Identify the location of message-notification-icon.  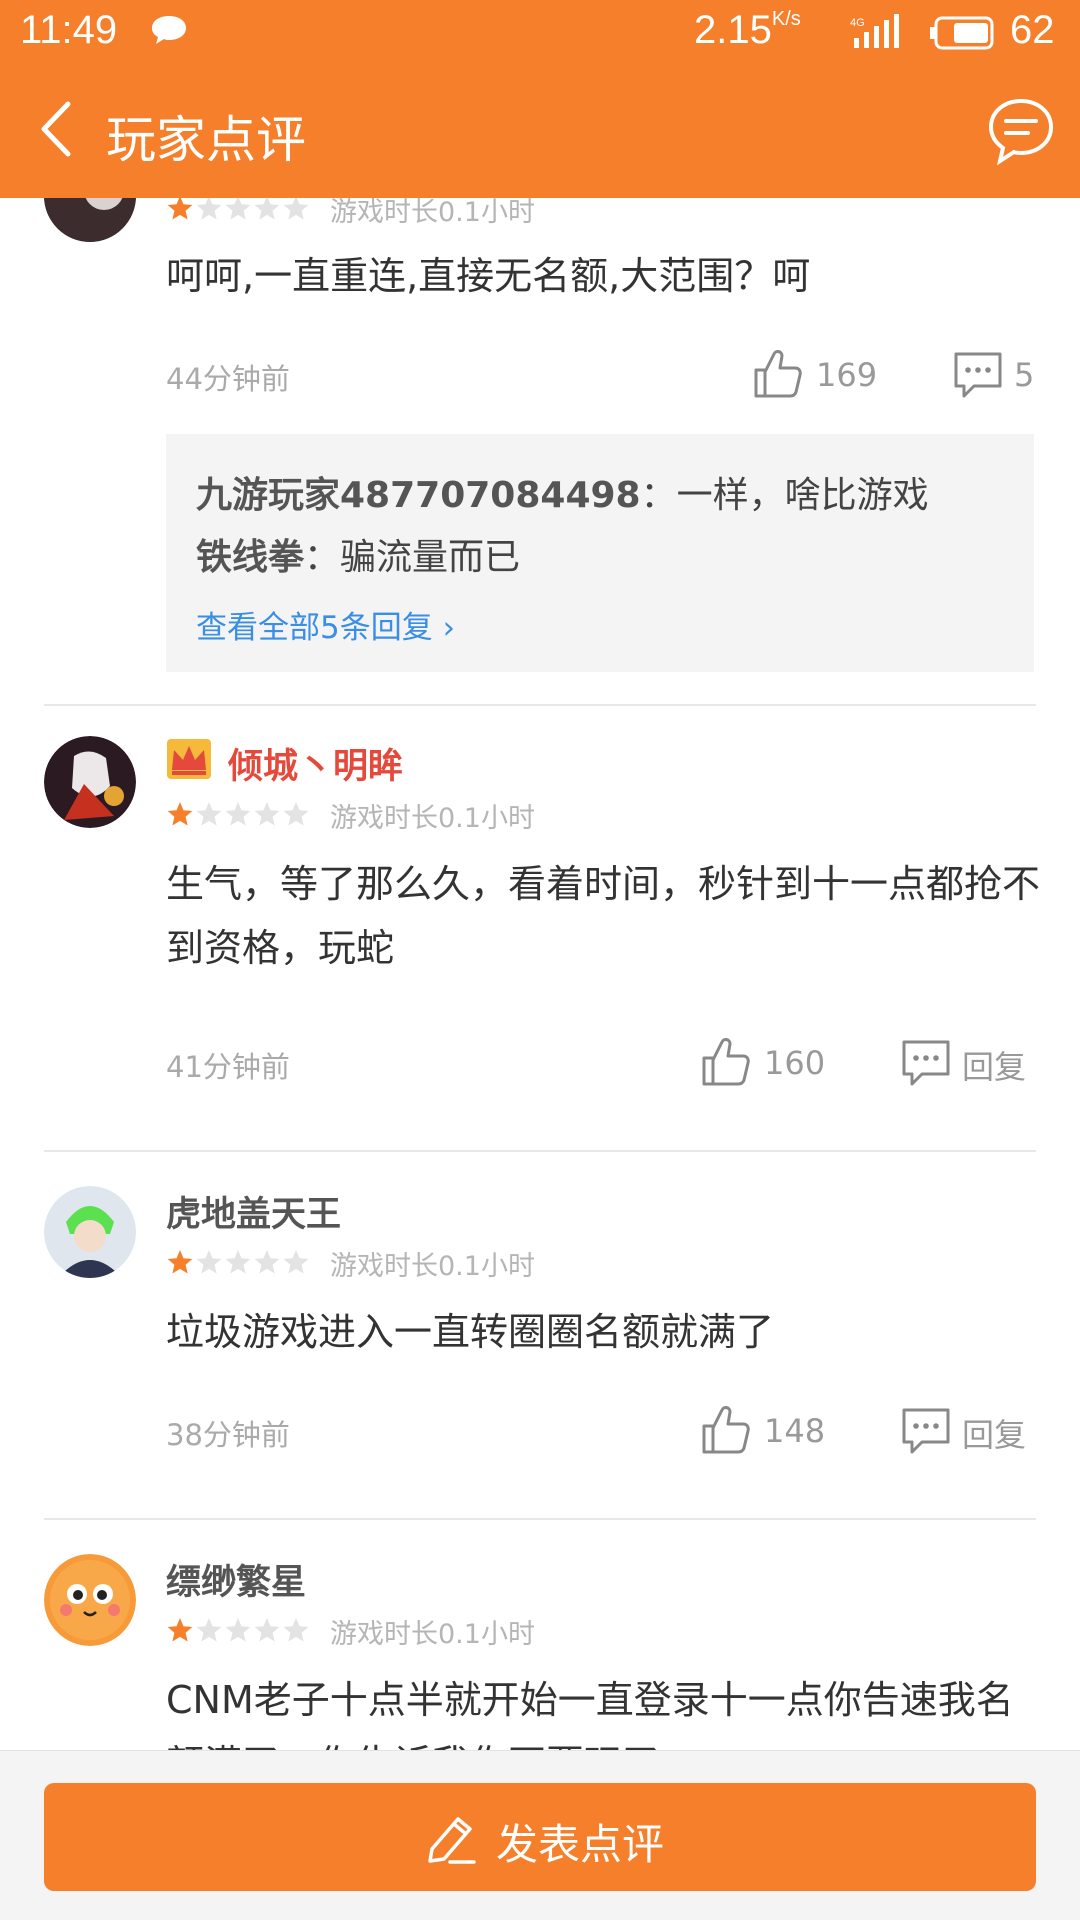
(169, 30).